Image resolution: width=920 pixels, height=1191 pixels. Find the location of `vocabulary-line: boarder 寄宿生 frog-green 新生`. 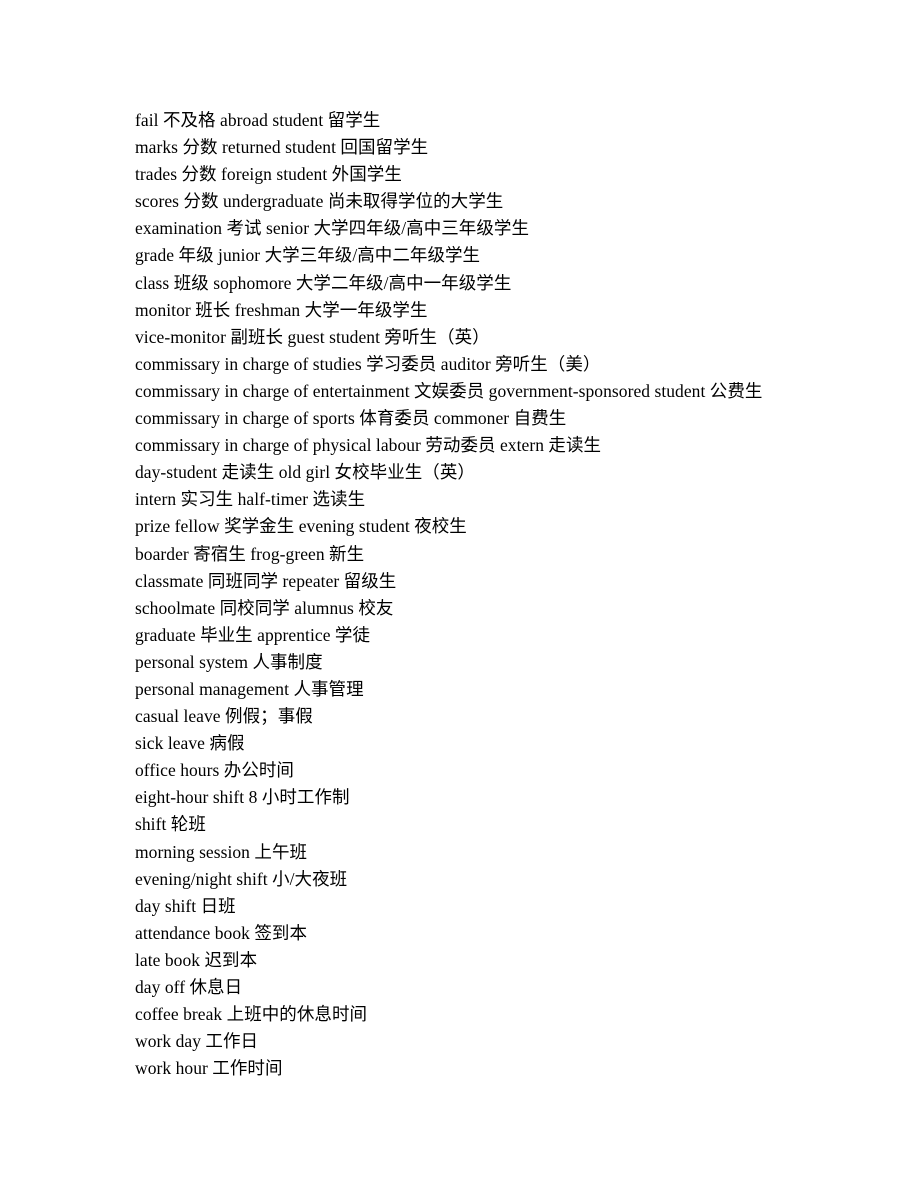

vocabulary-line: boarder 寄宿生 frog-green 新生 is located at coordinates (250, 553).